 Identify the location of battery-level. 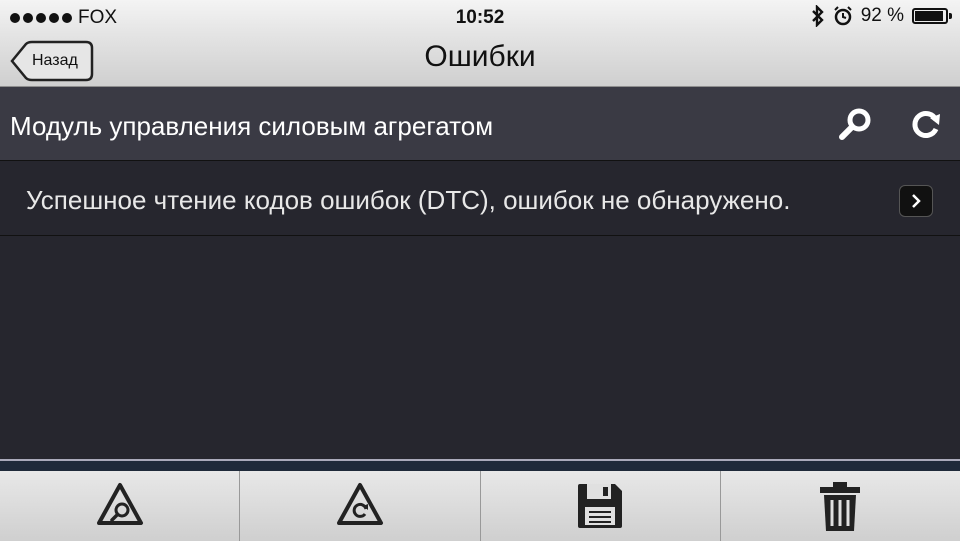
(929, 16).